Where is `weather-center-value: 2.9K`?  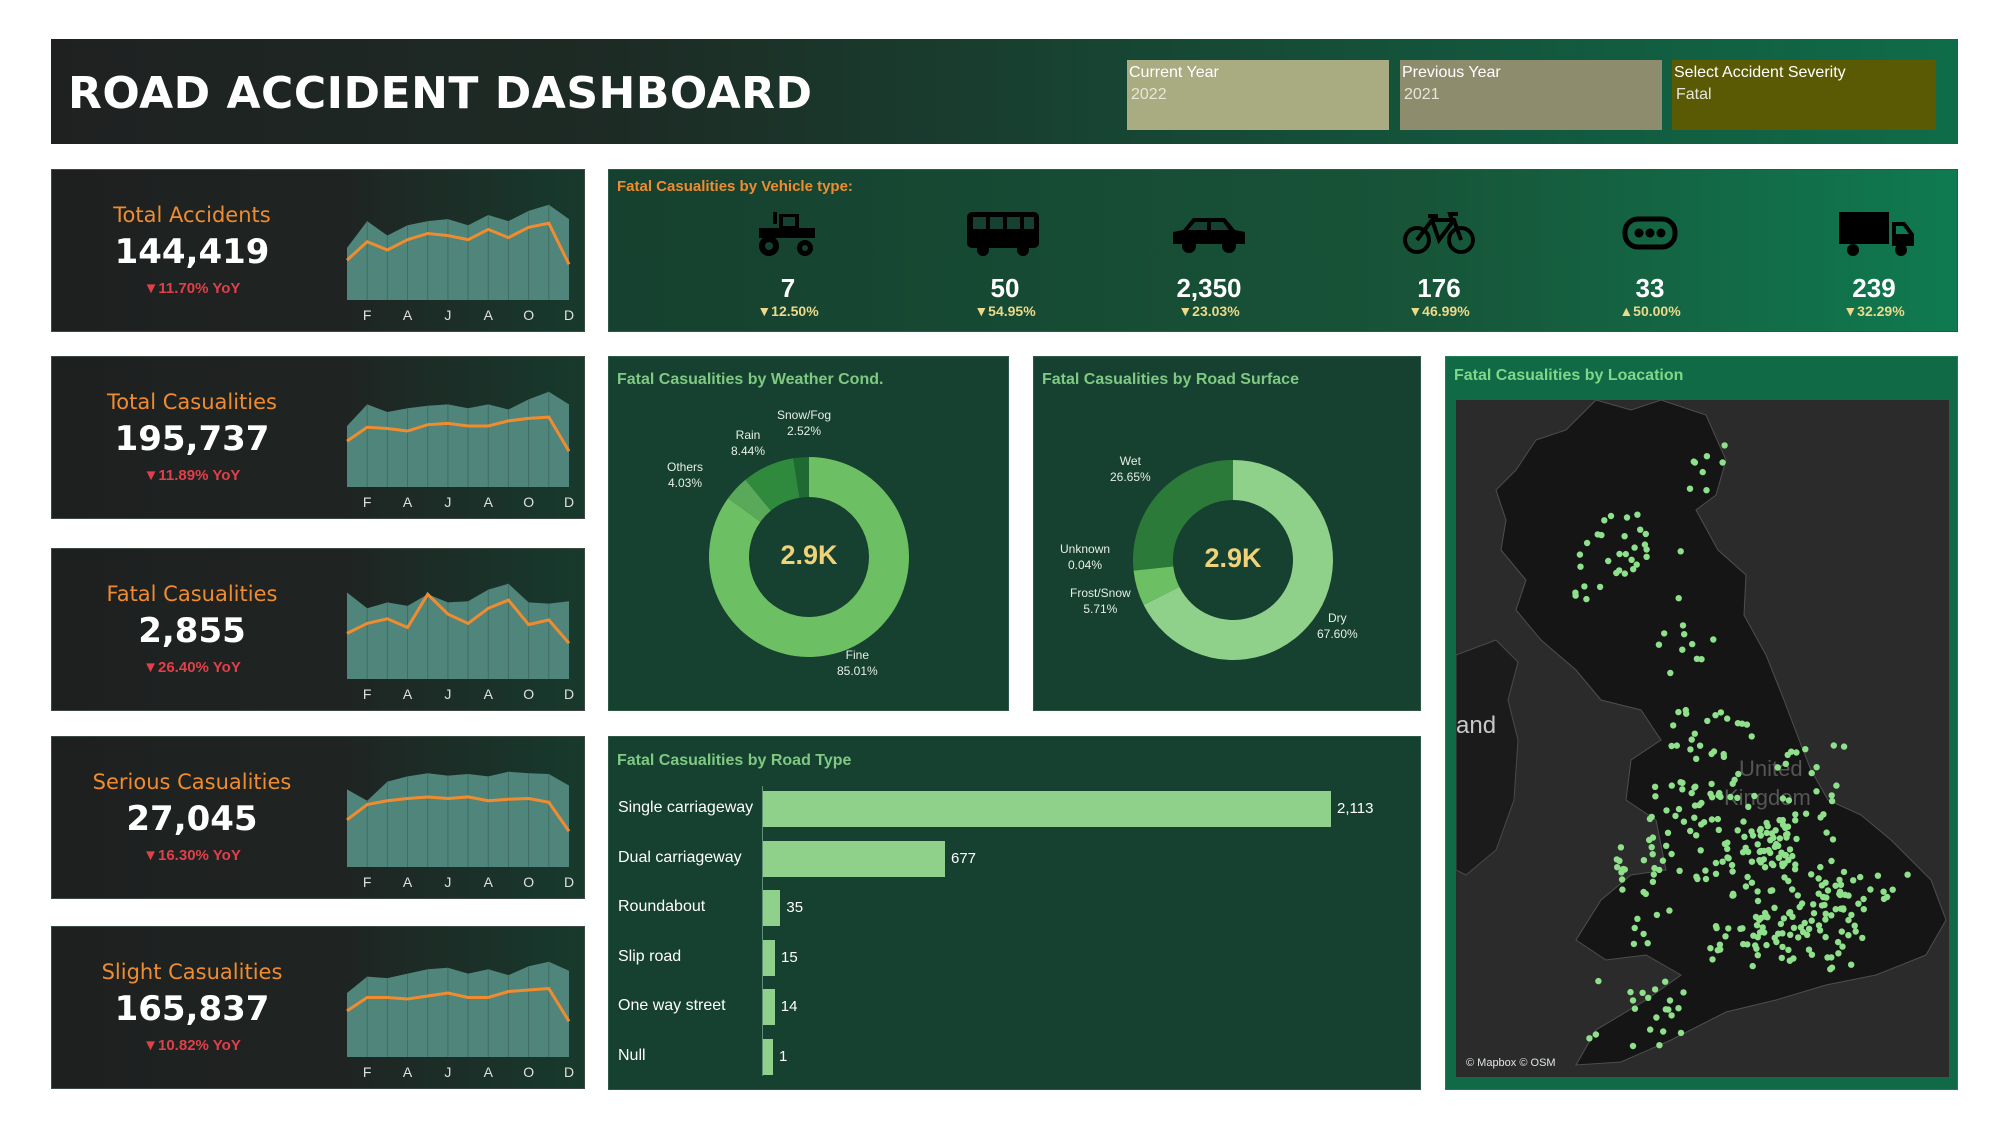
weather-center-value: 2.9K is located at coordinates (809, 555).